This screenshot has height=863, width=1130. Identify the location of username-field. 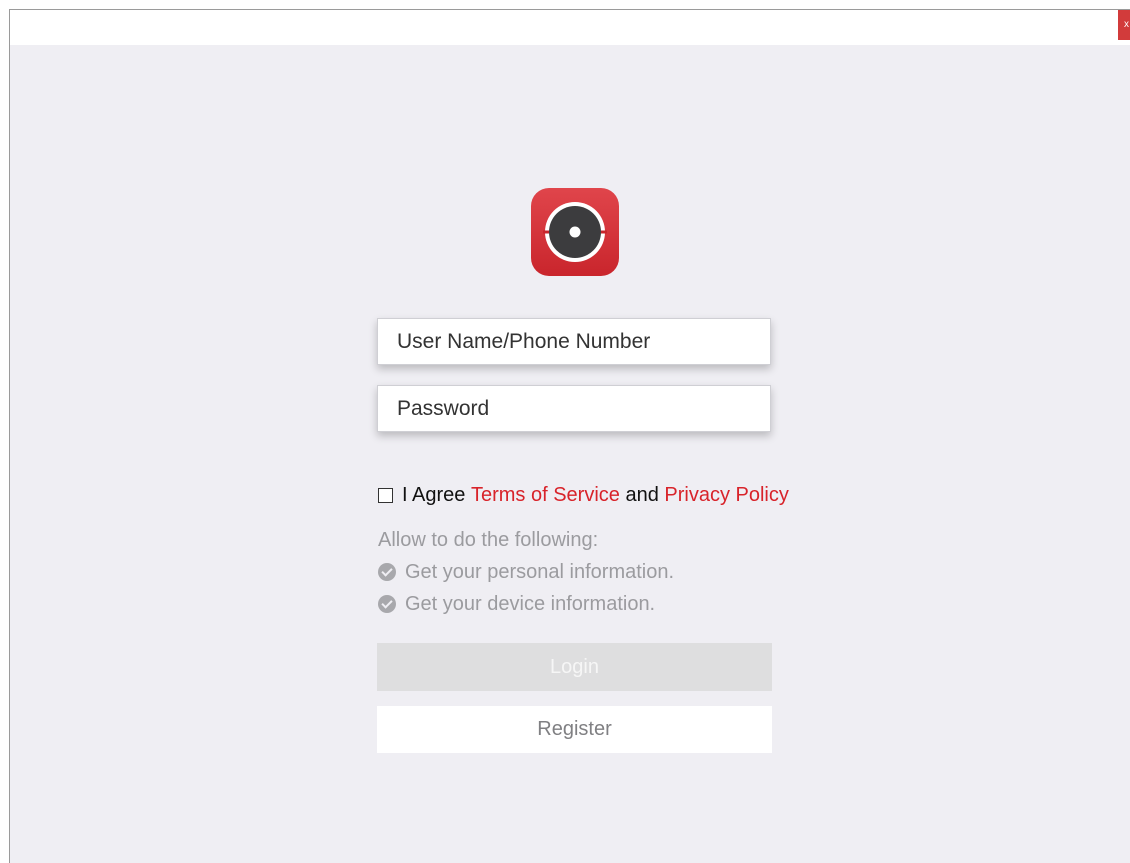
(574, 341).